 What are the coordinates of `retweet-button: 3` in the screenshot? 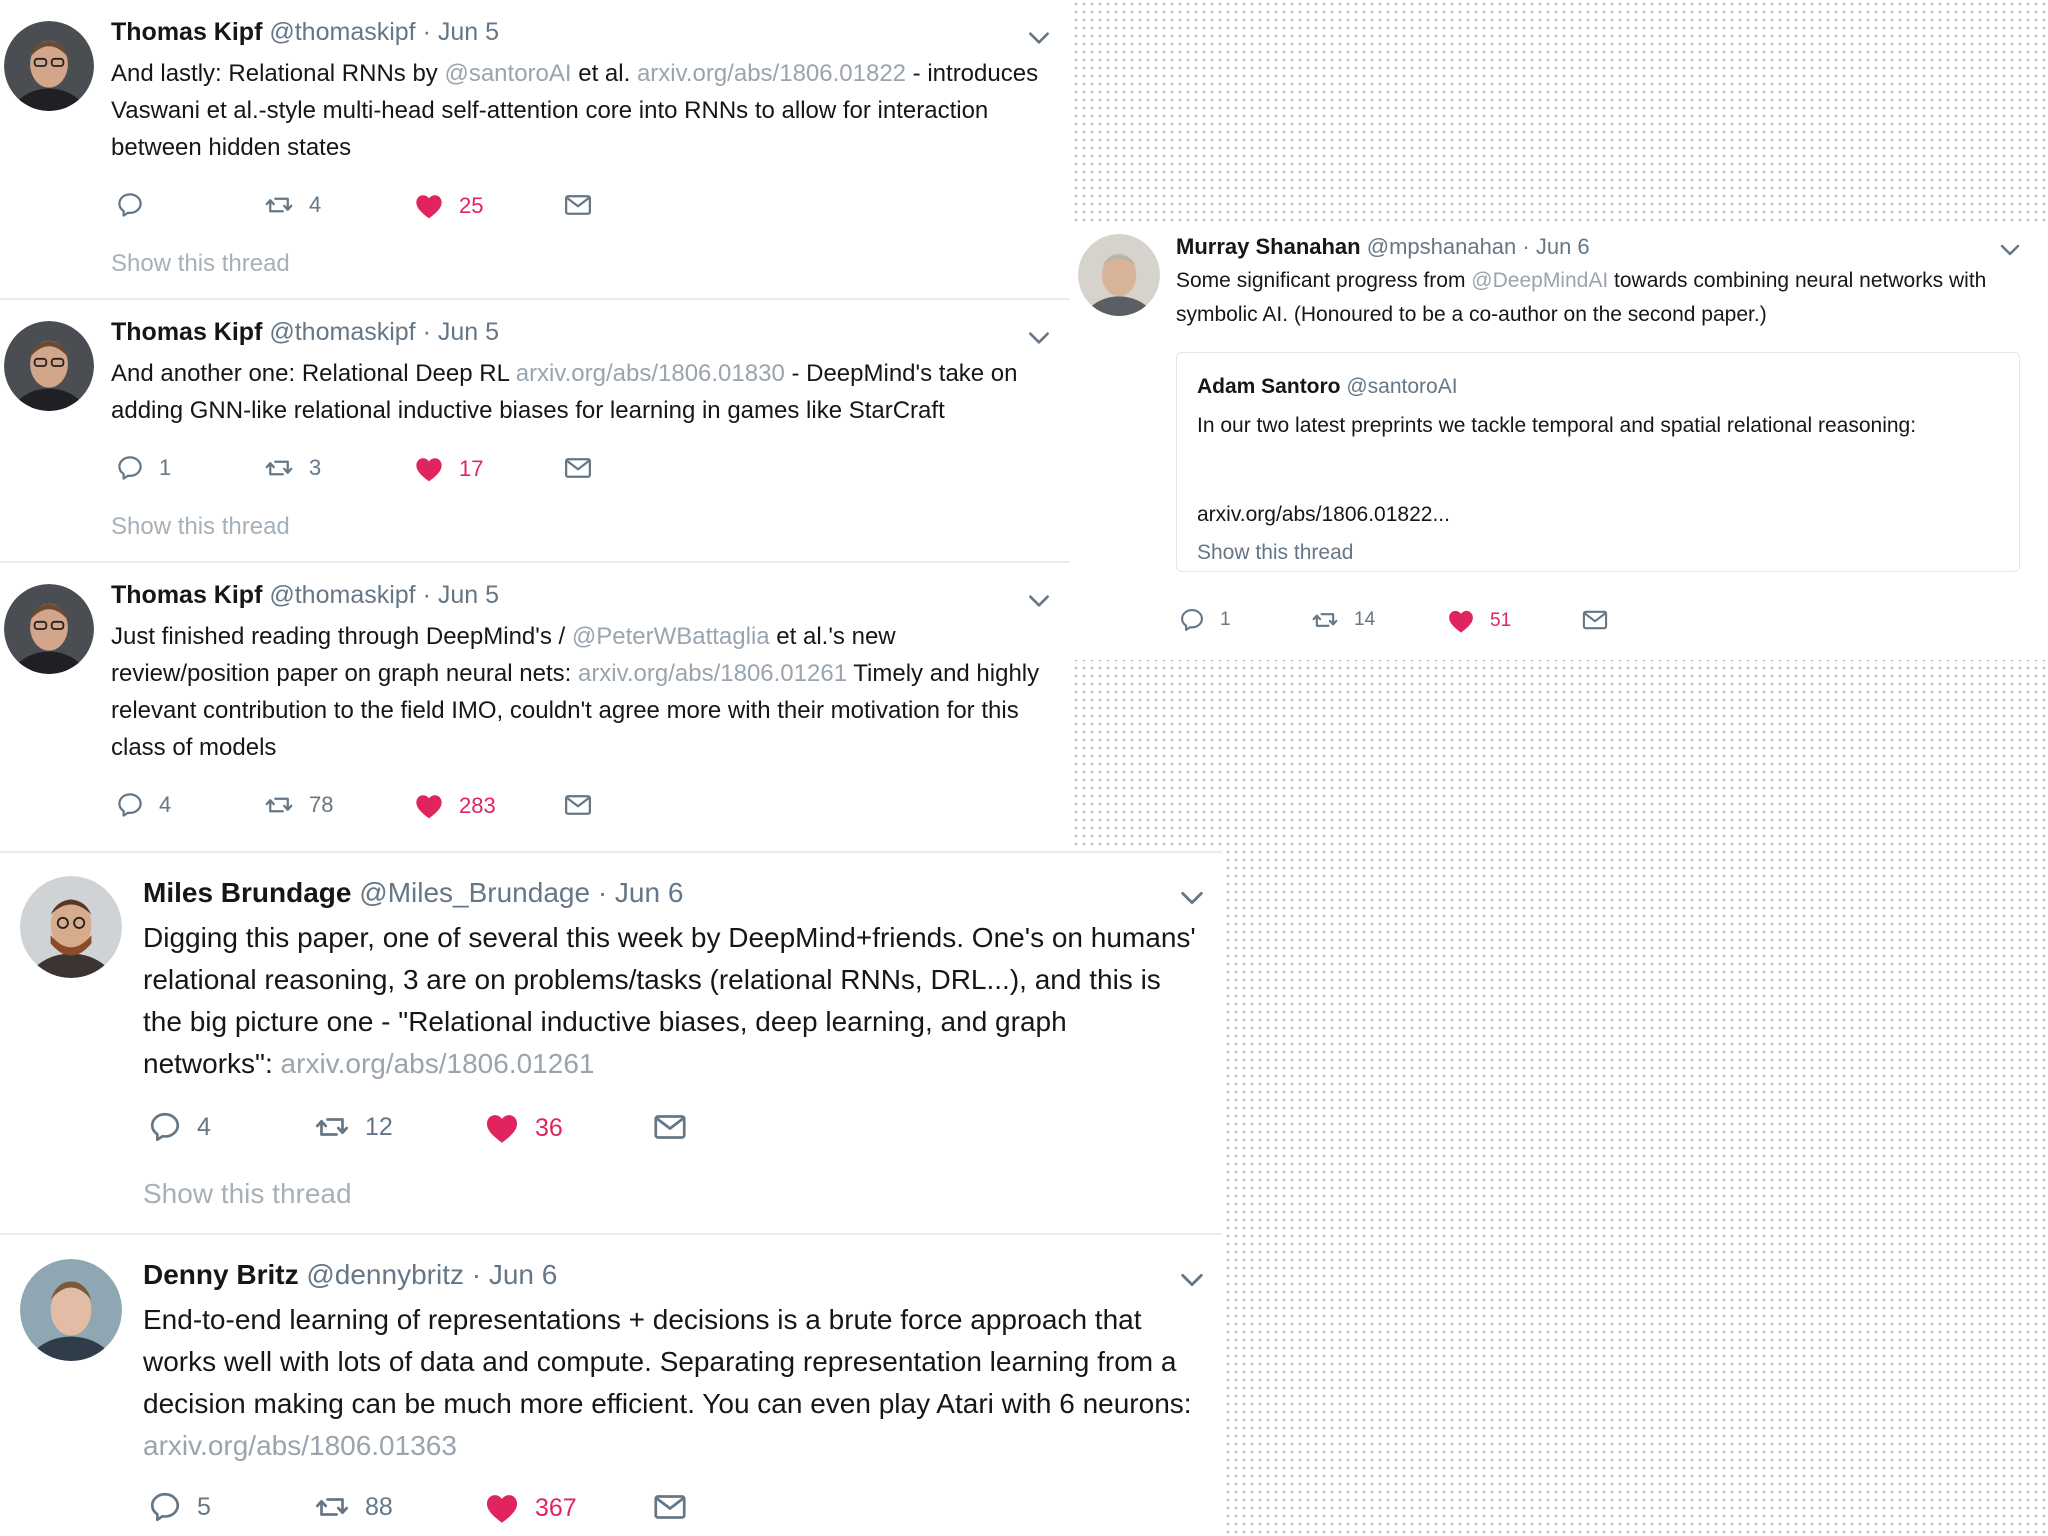 It's located at (292, 468).